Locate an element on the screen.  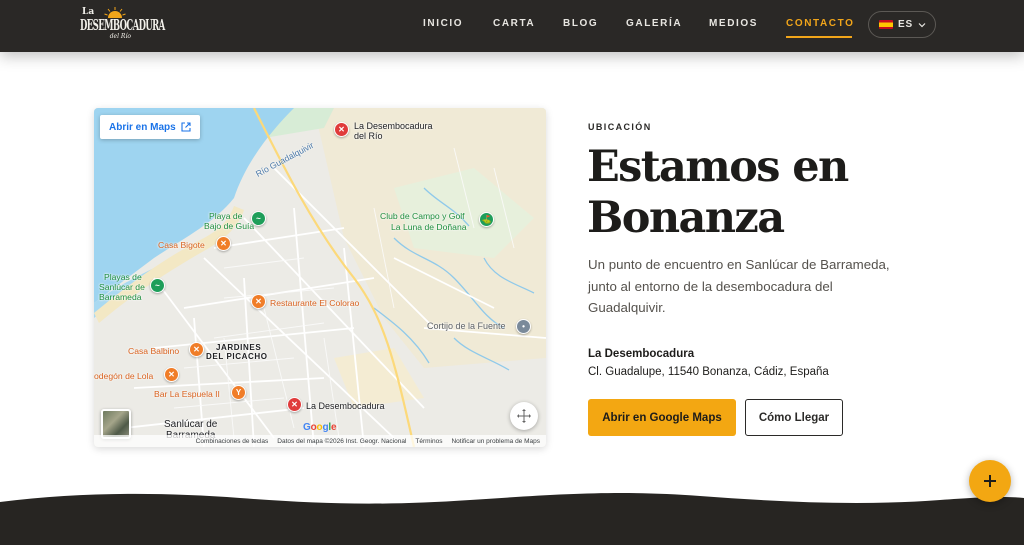
nav-item-carta: CARTA is located at coordinates (514, 23).